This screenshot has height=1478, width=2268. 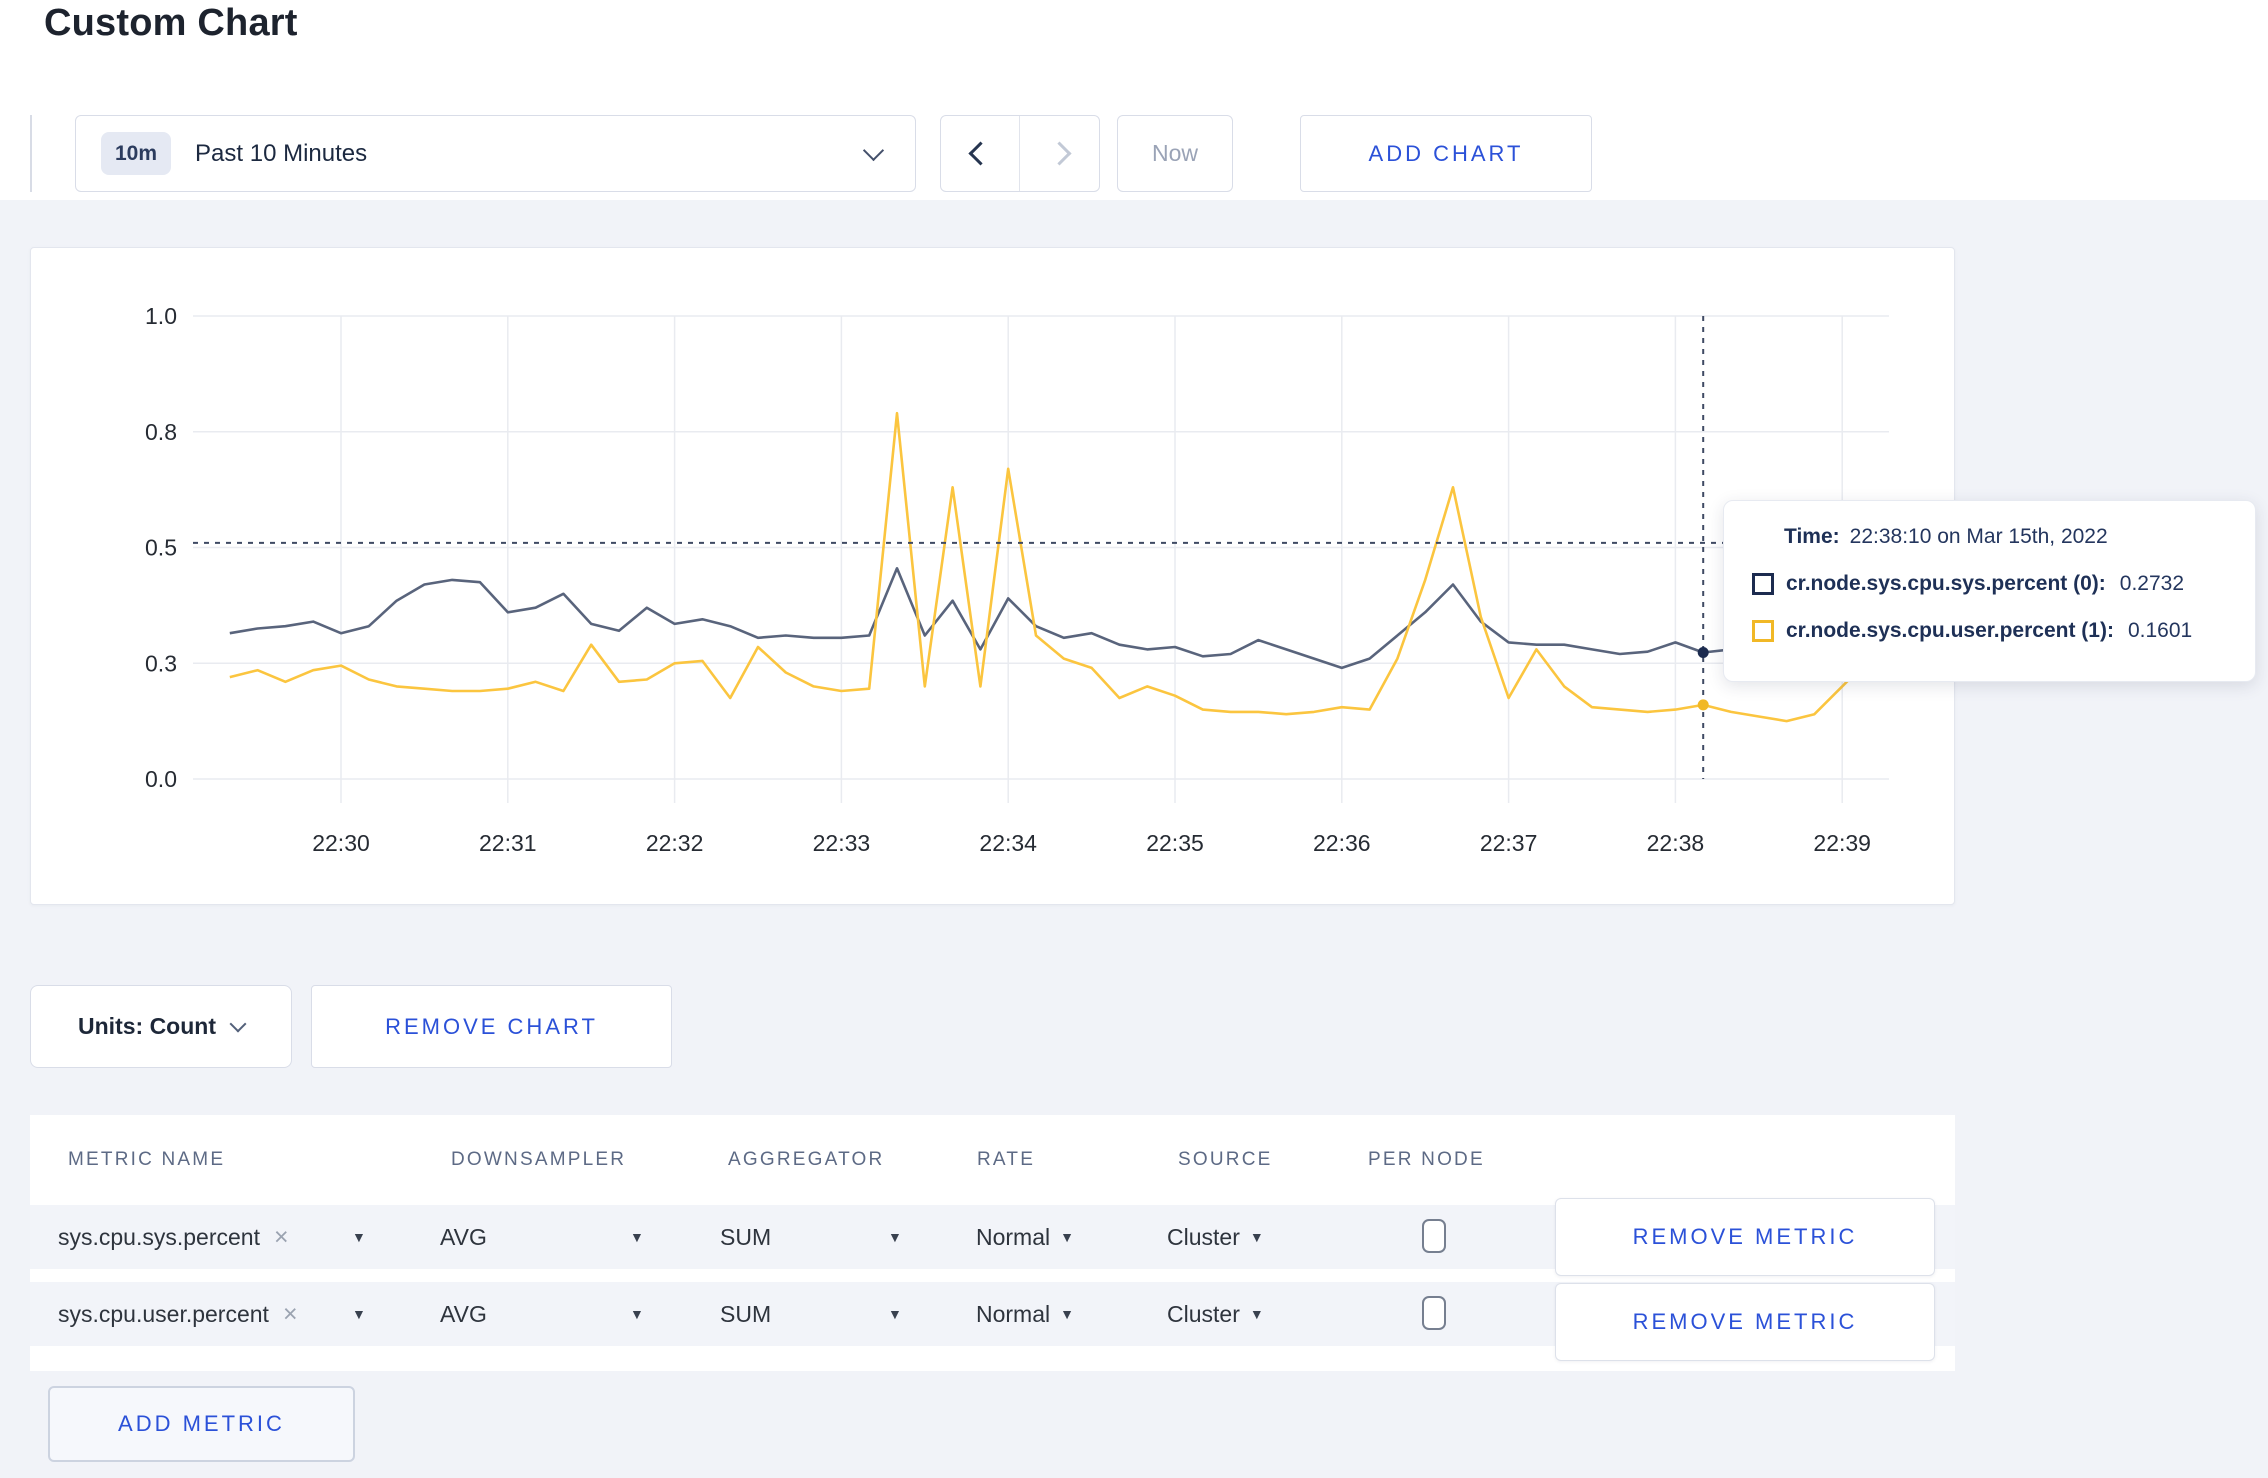 I want to click on x-axis-tick-label: 22:37, so click(x=1509, y=843).